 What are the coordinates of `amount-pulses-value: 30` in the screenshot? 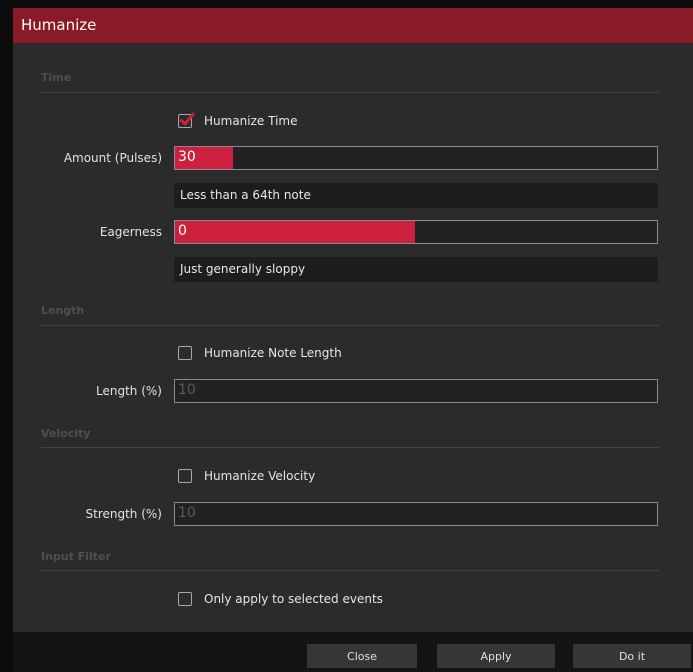 It's located at (187, 157).